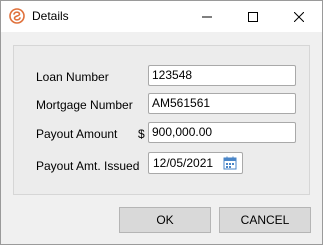 This screenshot has width=323, height=245. I want to click on minimize-icon, so click(207, 16).